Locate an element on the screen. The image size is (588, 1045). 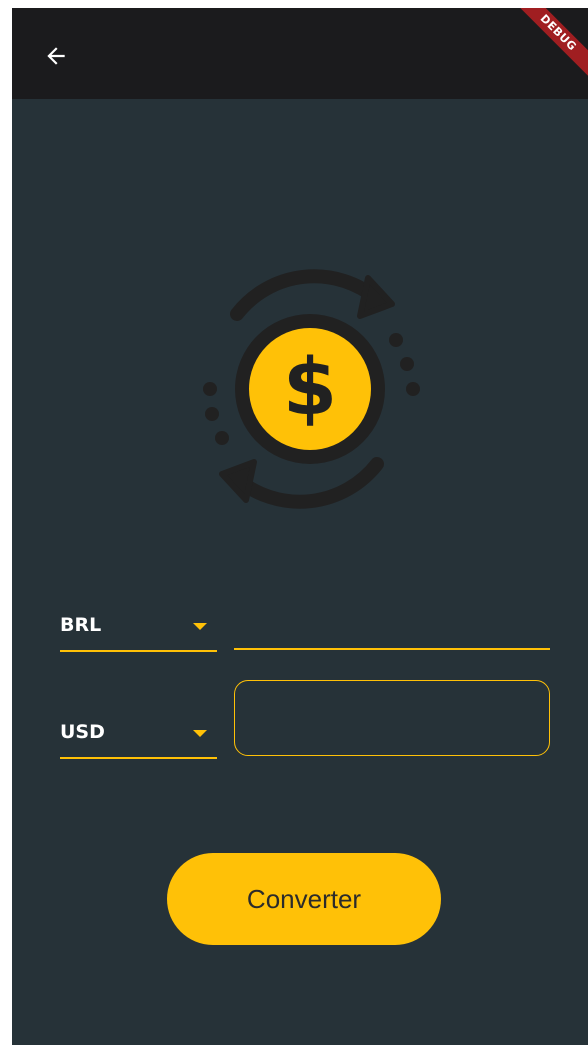
to-currency-label: USD is located at coordinates (82, 732).